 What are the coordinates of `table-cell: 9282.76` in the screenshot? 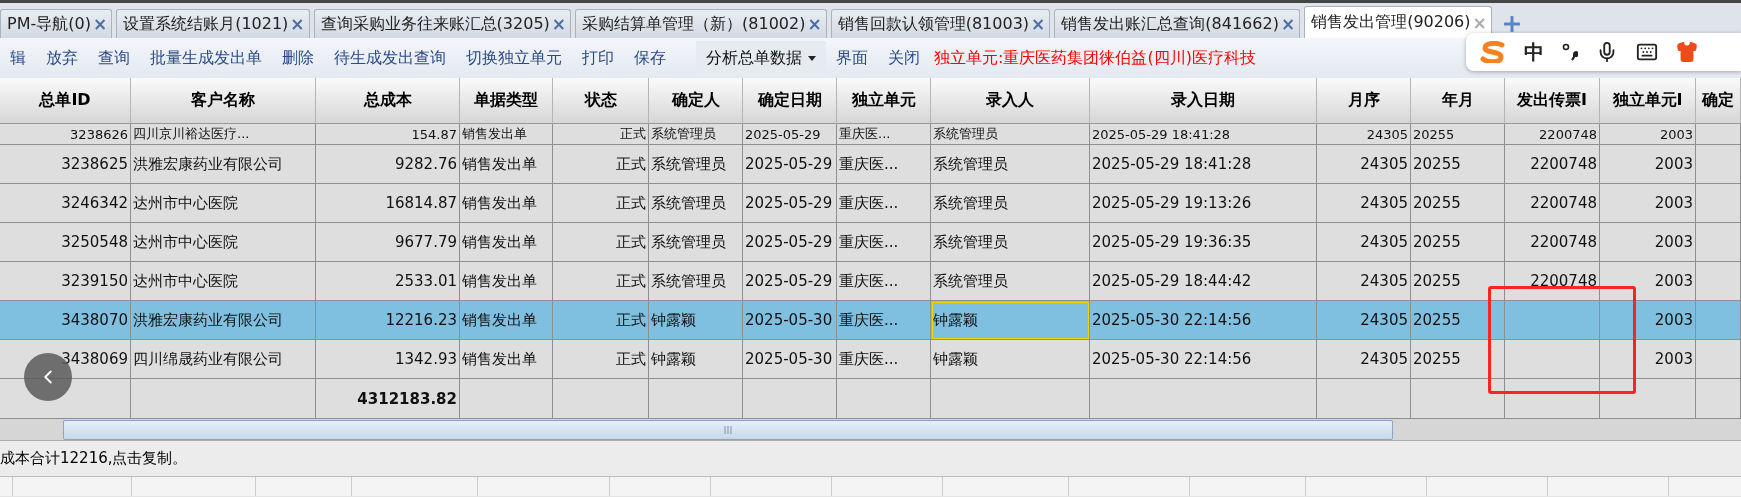 It's located at (388, 164).